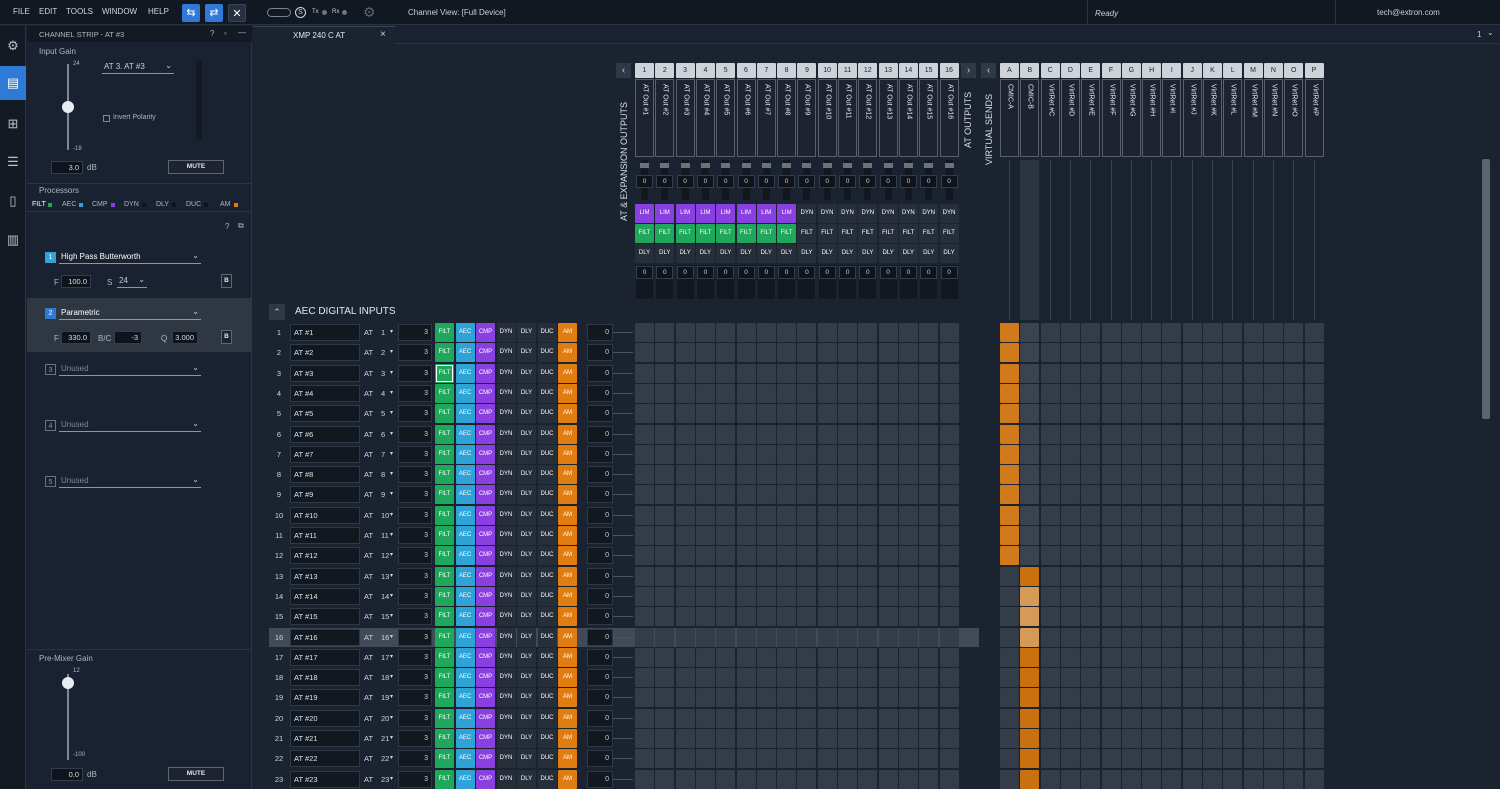 Image resolution: width=1500 pixels, height=789 pixels. Describe the element at coordinates (67, 774) in the screenshot. I see `premixer-gain-field: 0.0` at that location.